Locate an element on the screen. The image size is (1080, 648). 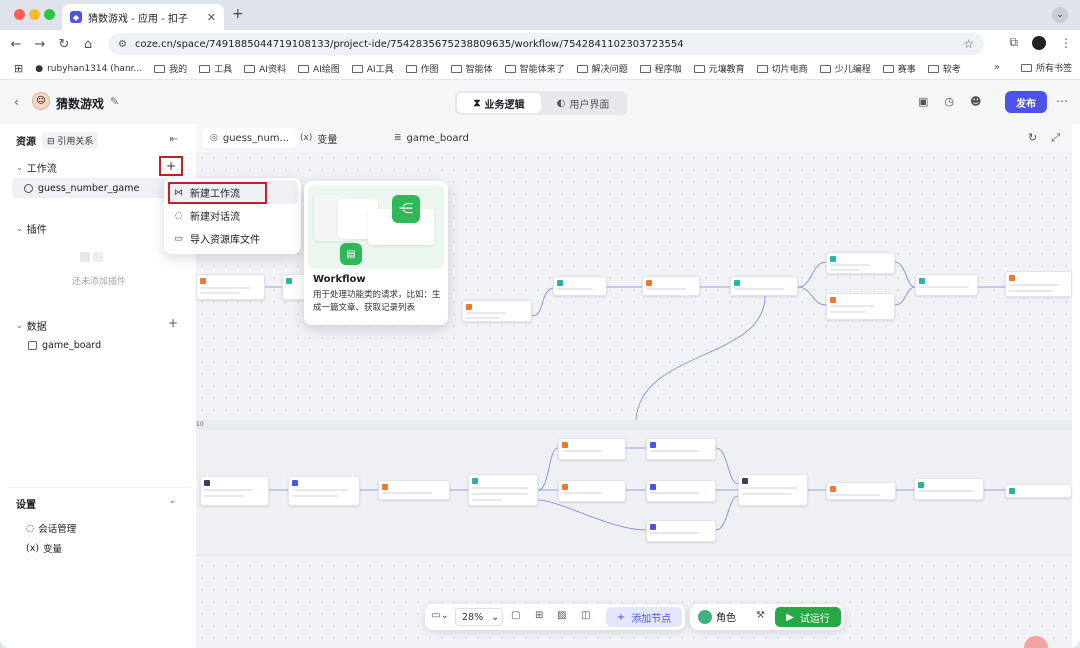
bookmark-folder: 解决问题 is located at coordinates (602, 68).